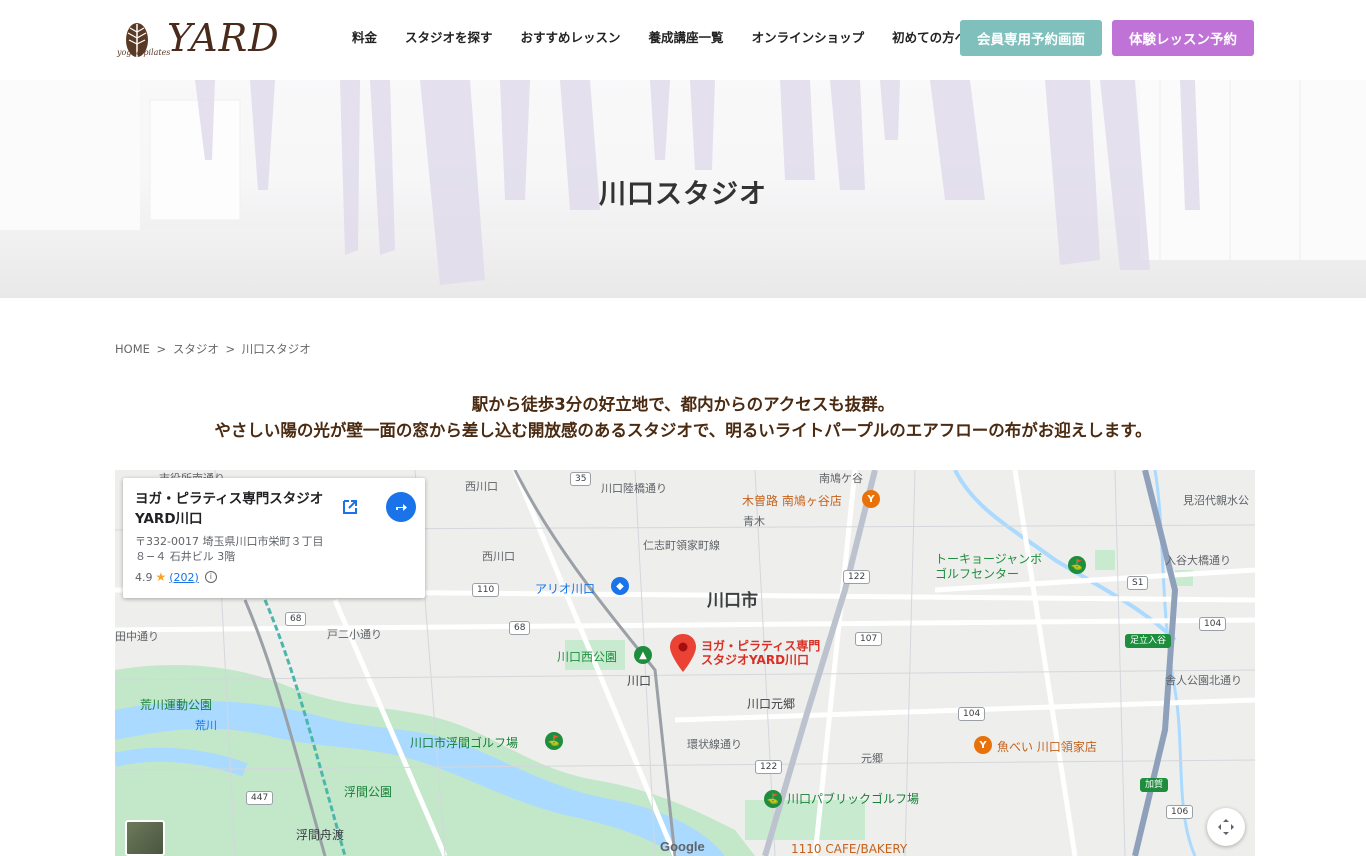 The width and height of the screenshot is (1366, 856). Describe the element at coordinates (1148, 641) in the screenshot. I see `map-label-adachi-iriya: 足立入谷` at that location.